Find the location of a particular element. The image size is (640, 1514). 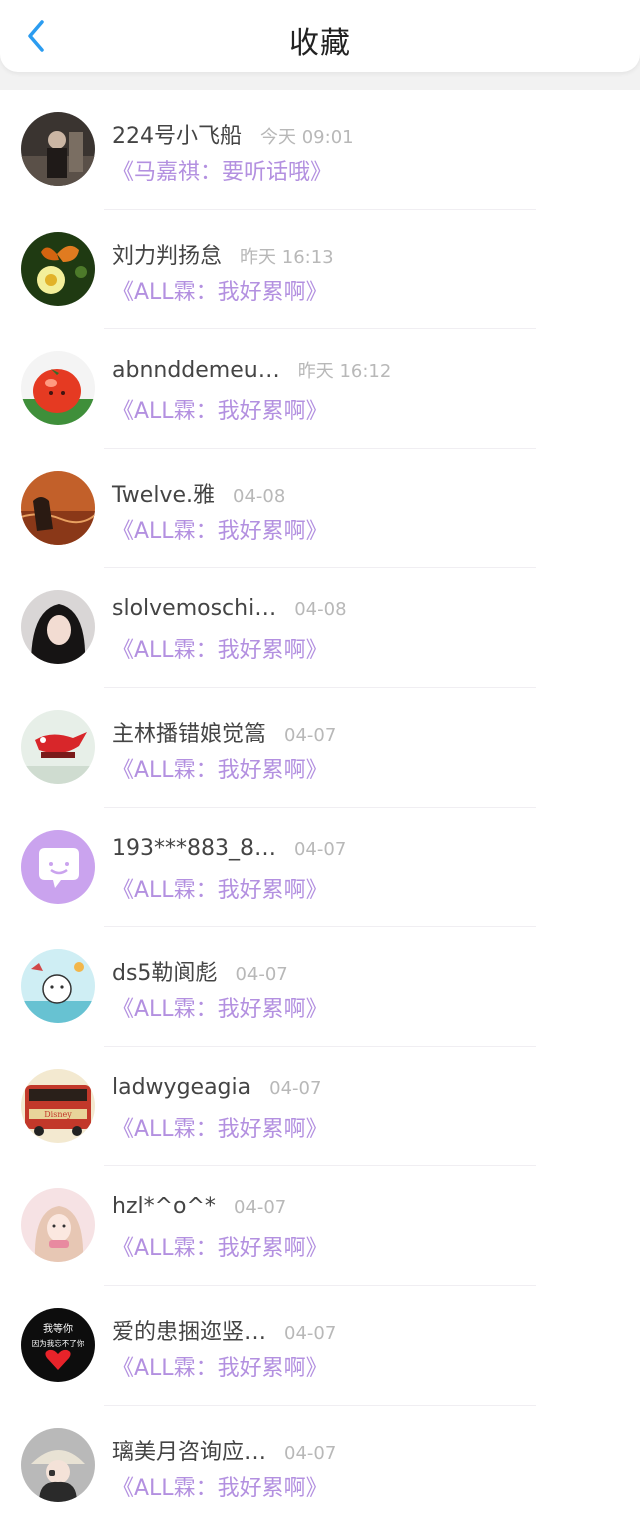

favorite-row: ds5勒阆彪 04-07 《ALL霖：我好累啊》 is located at coordinates (320, 987).